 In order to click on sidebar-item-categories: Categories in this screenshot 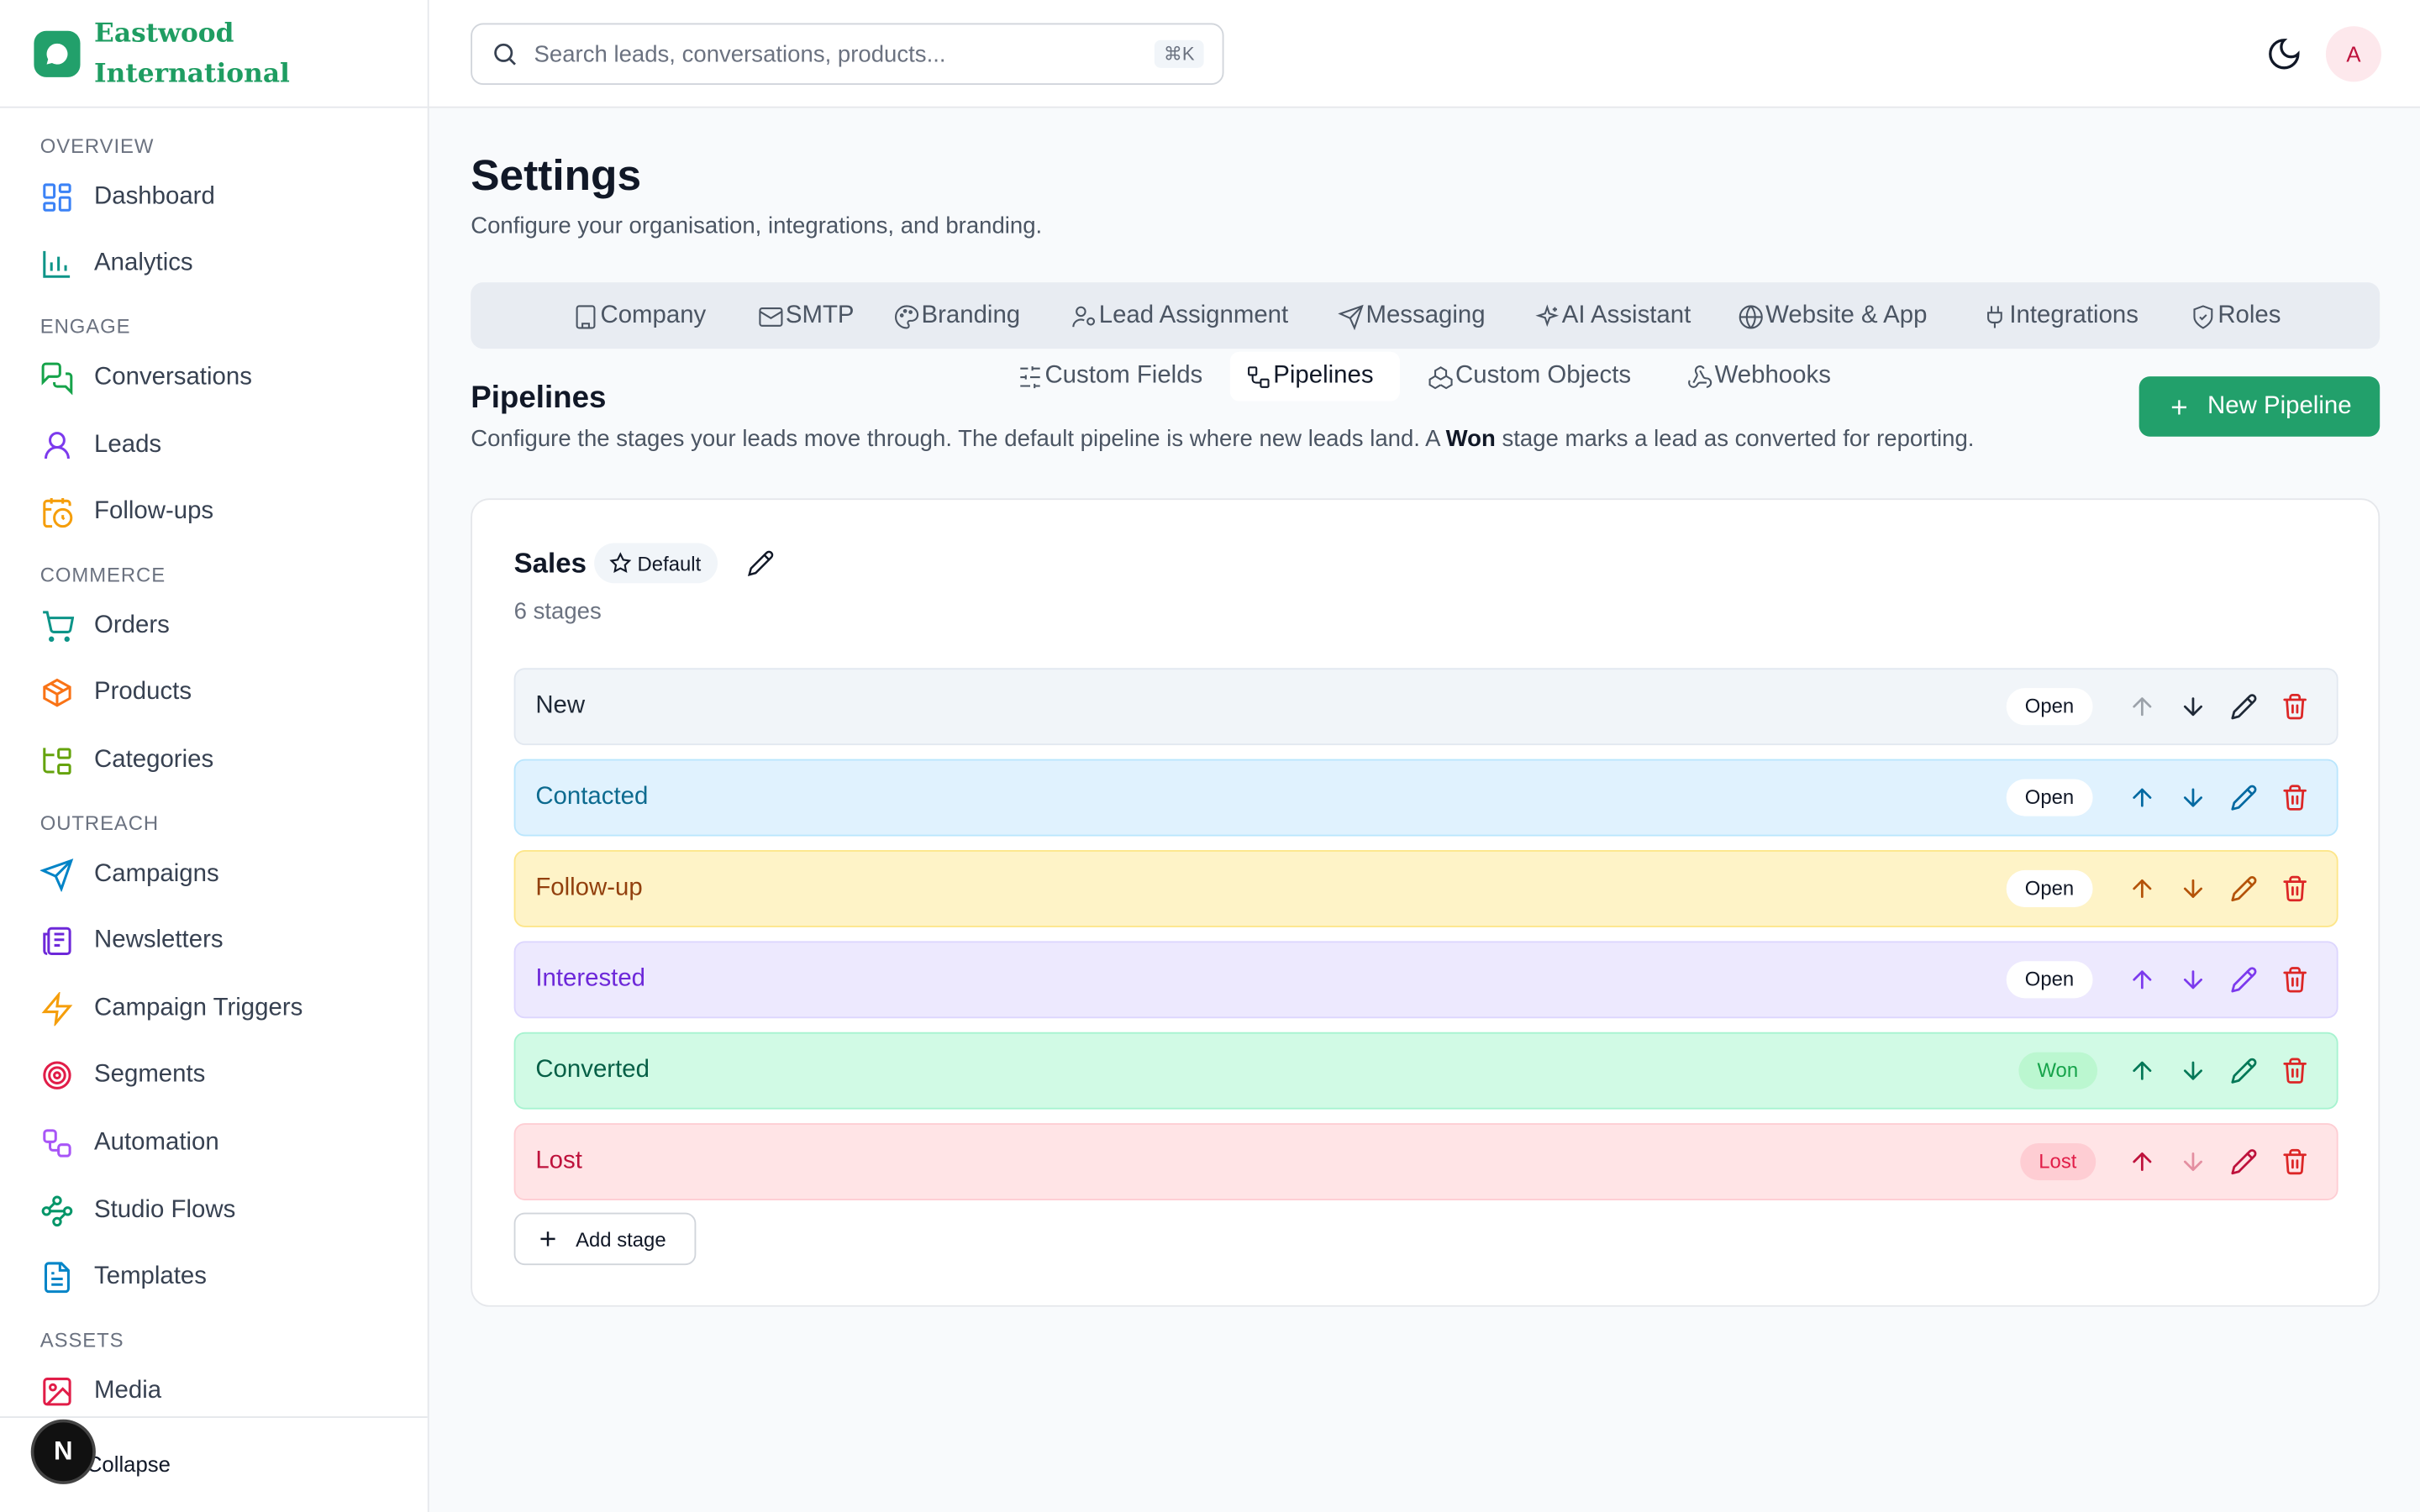, I will do `click(214, 760)`.